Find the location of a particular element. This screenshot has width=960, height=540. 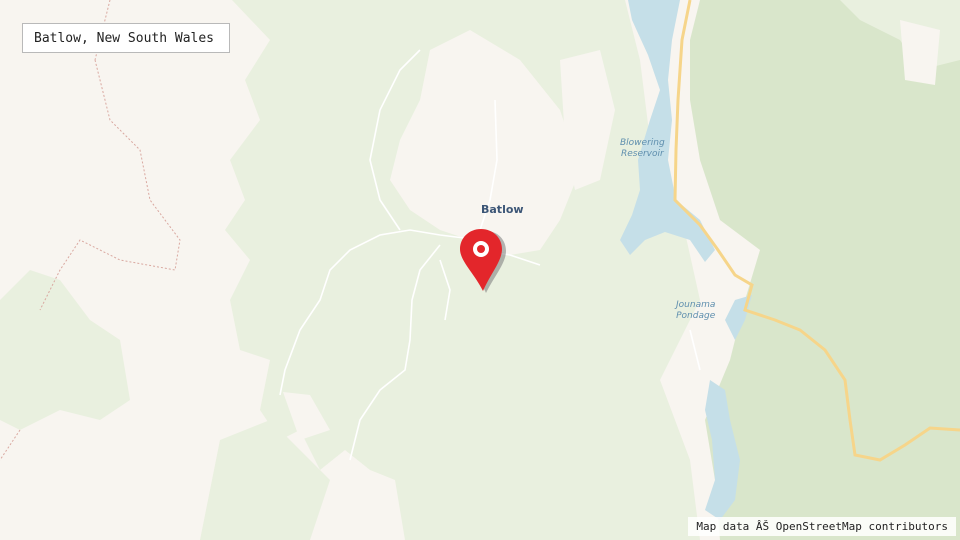

town-label-batlow: Batlow is located at coordinates (502, 209).